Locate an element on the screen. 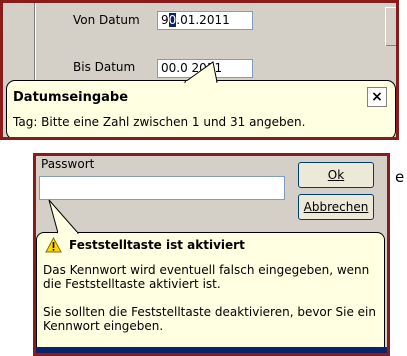  von-datum-rest: .01.2011 is located at coordinates (203, 20).